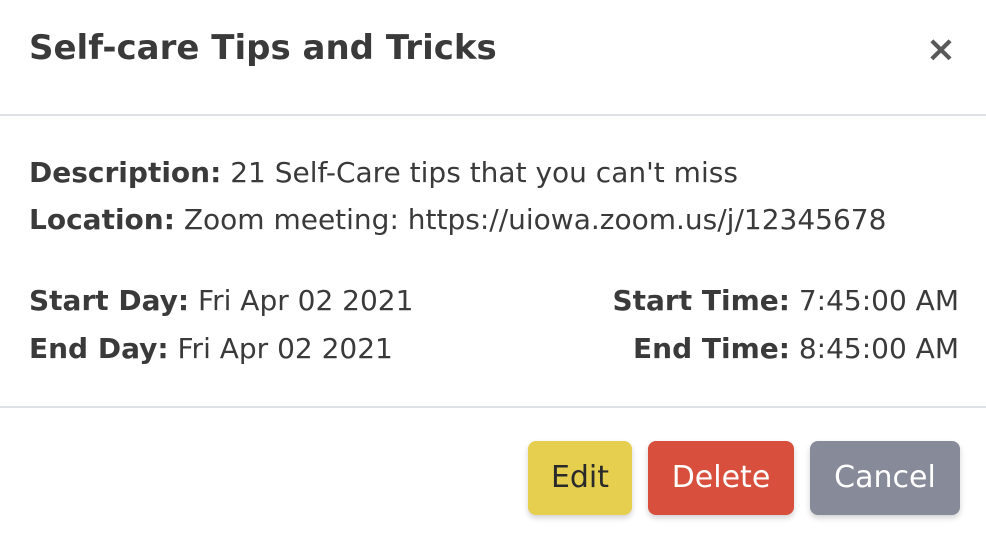 This screenshot has width=986, height=538. Describe the element at coordinates (125, 172) in the screenshot. I see `description-label: Description:` at that location.